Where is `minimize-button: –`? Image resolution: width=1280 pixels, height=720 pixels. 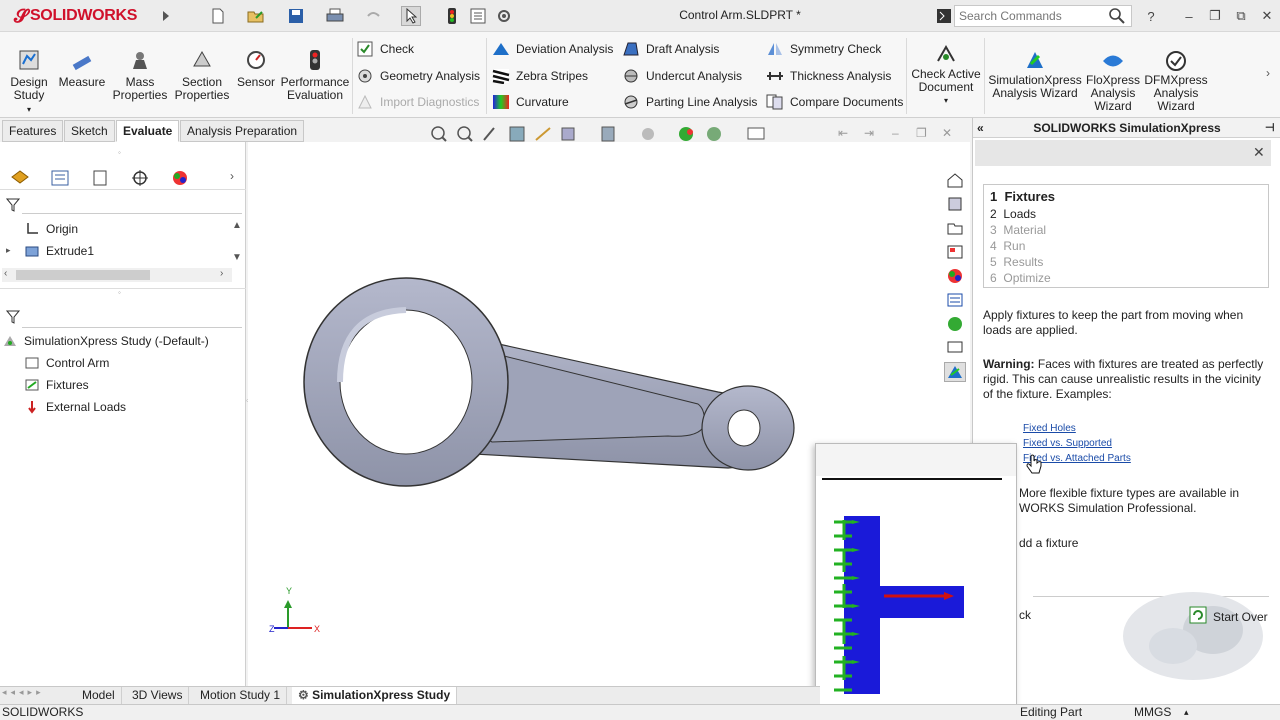 minimize-button: – is located at coordinates (1189, 16).